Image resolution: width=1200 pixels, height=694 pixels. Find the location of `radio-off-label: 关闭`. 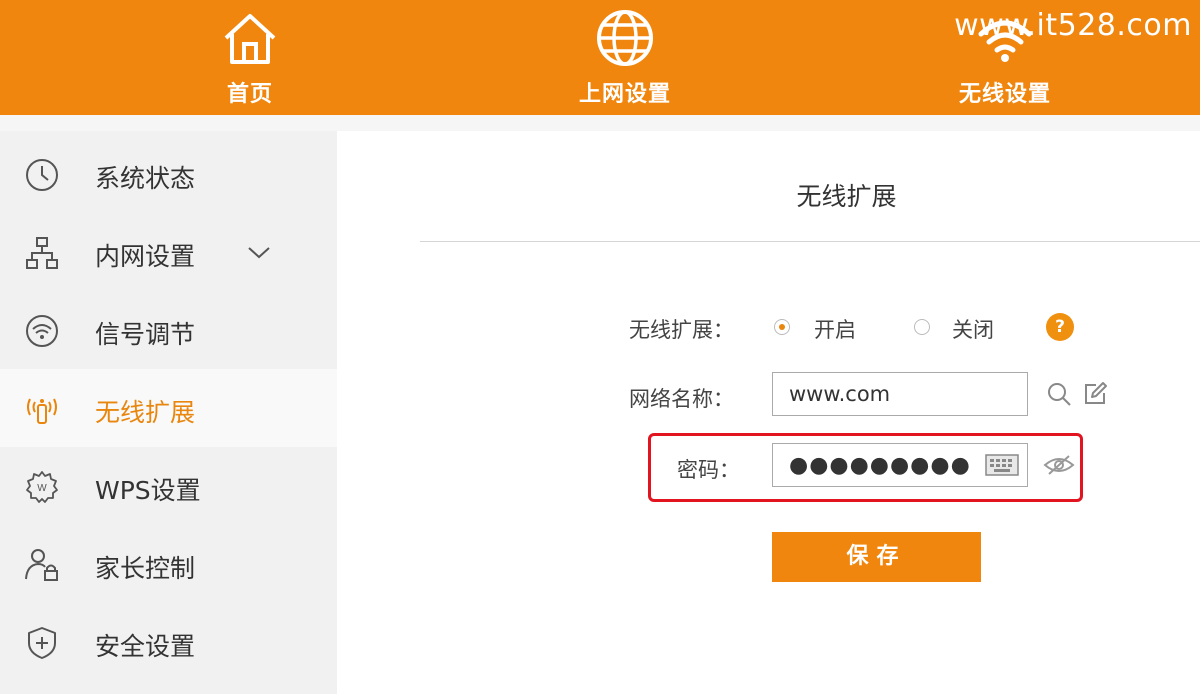

radio-off-label: 关闭 is located at coordinates (973, 329).